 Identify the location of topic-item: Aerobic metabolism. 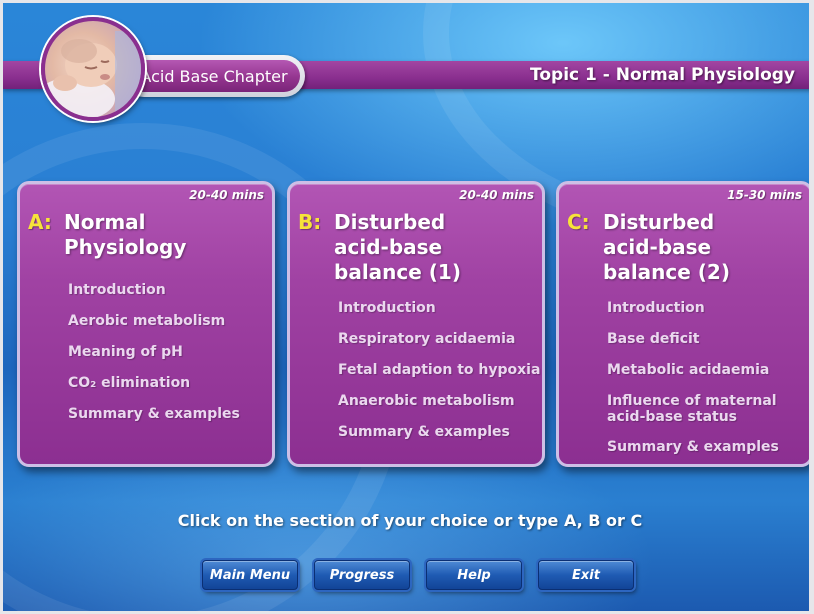
(167, 328).